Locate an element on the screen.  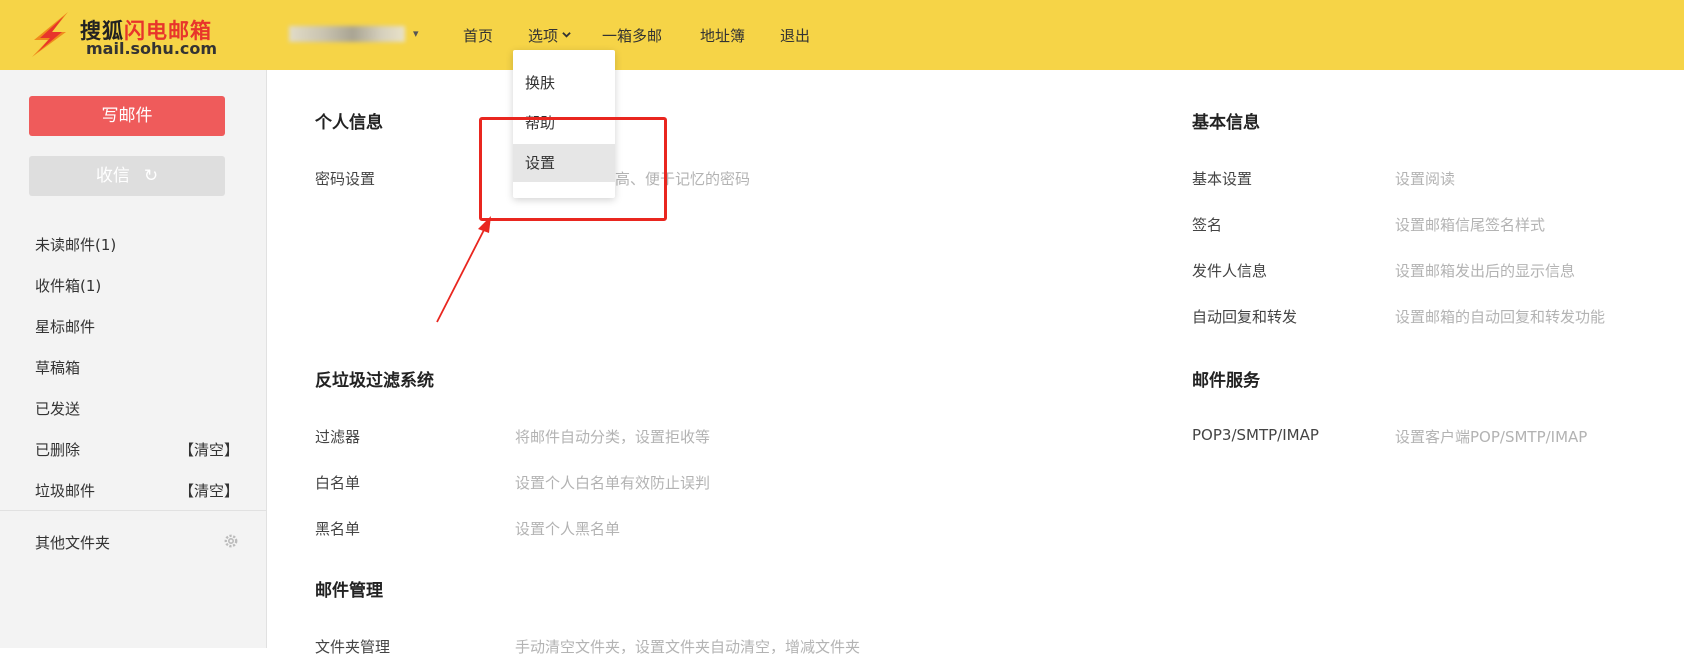
refresh-icon: ↻ is located at coordinates (151, 176).